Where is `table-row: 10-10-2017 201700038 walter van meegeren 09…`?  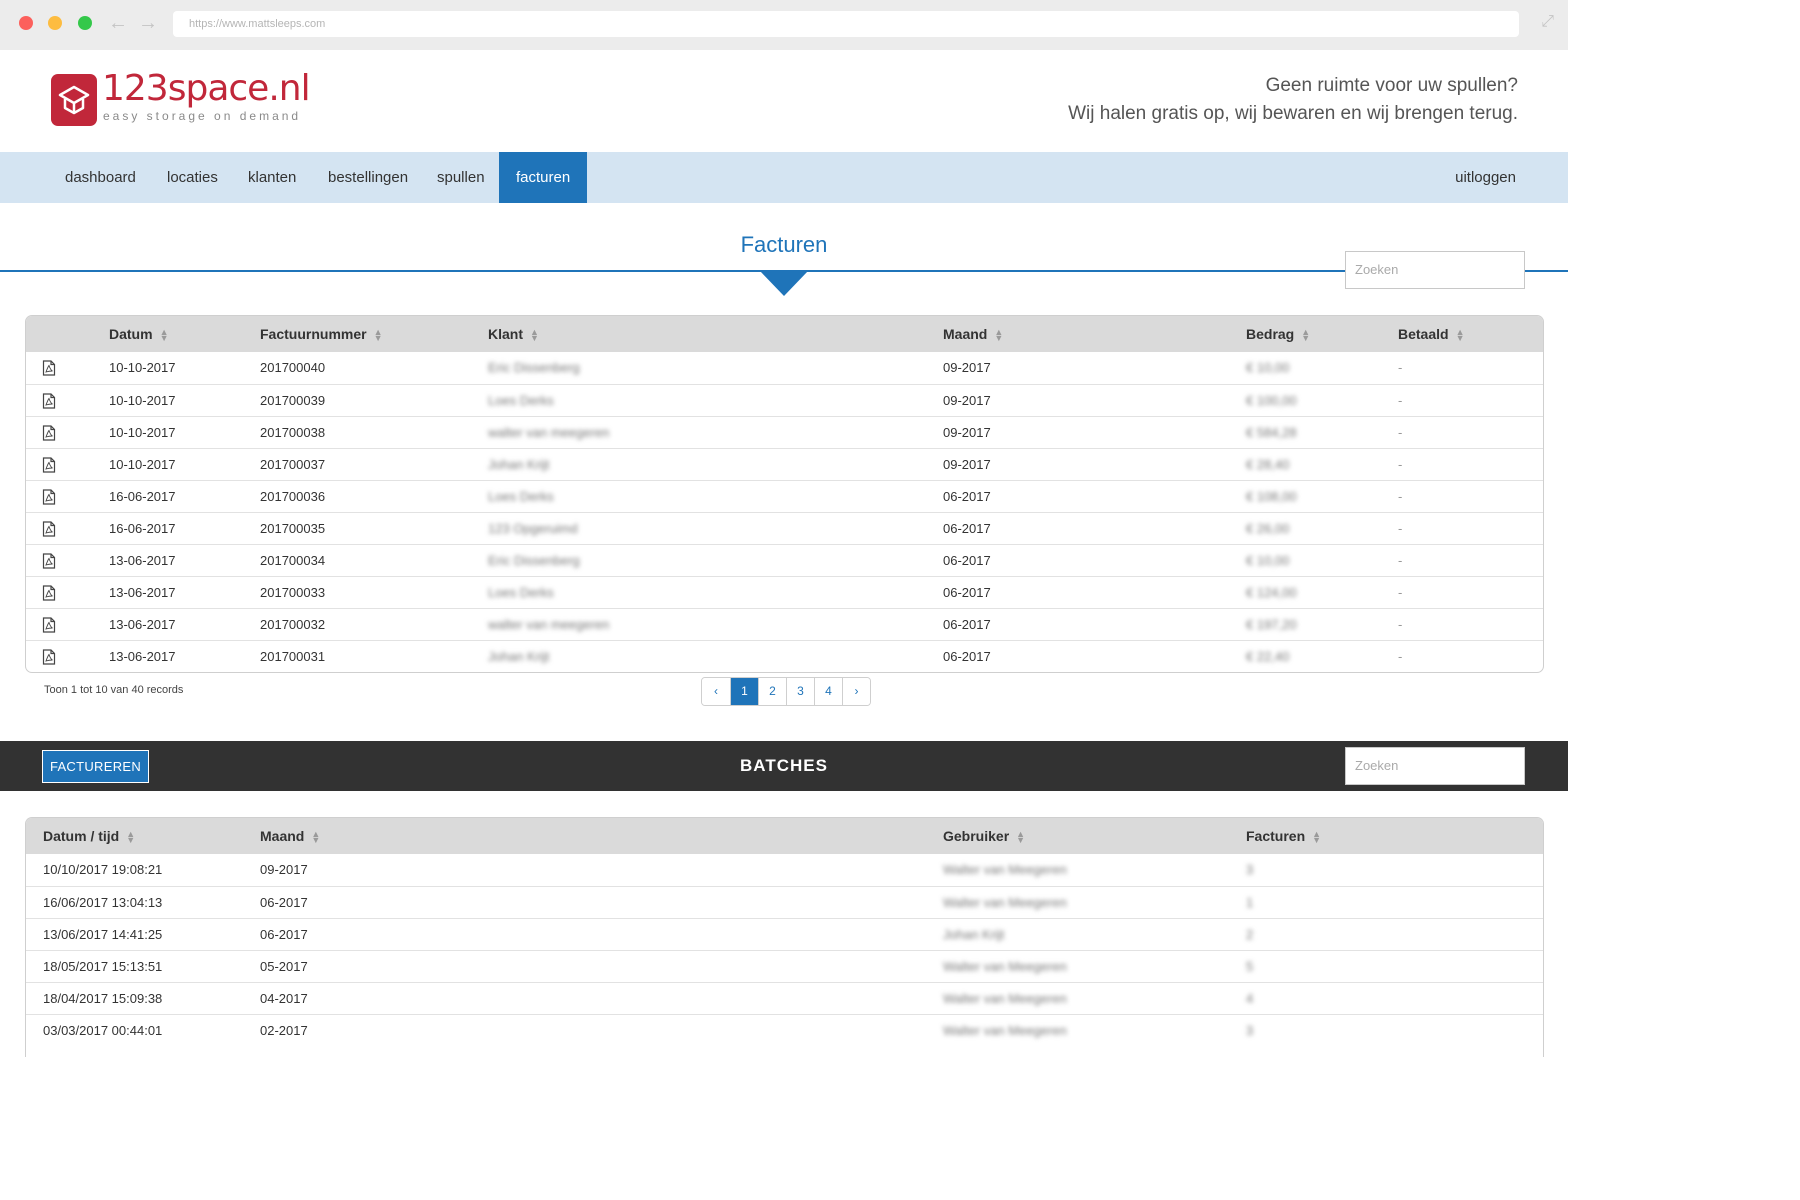 table-row: 10-10-2017 201700038 walter van meegeren 09… is located at coordinates (784, 432).